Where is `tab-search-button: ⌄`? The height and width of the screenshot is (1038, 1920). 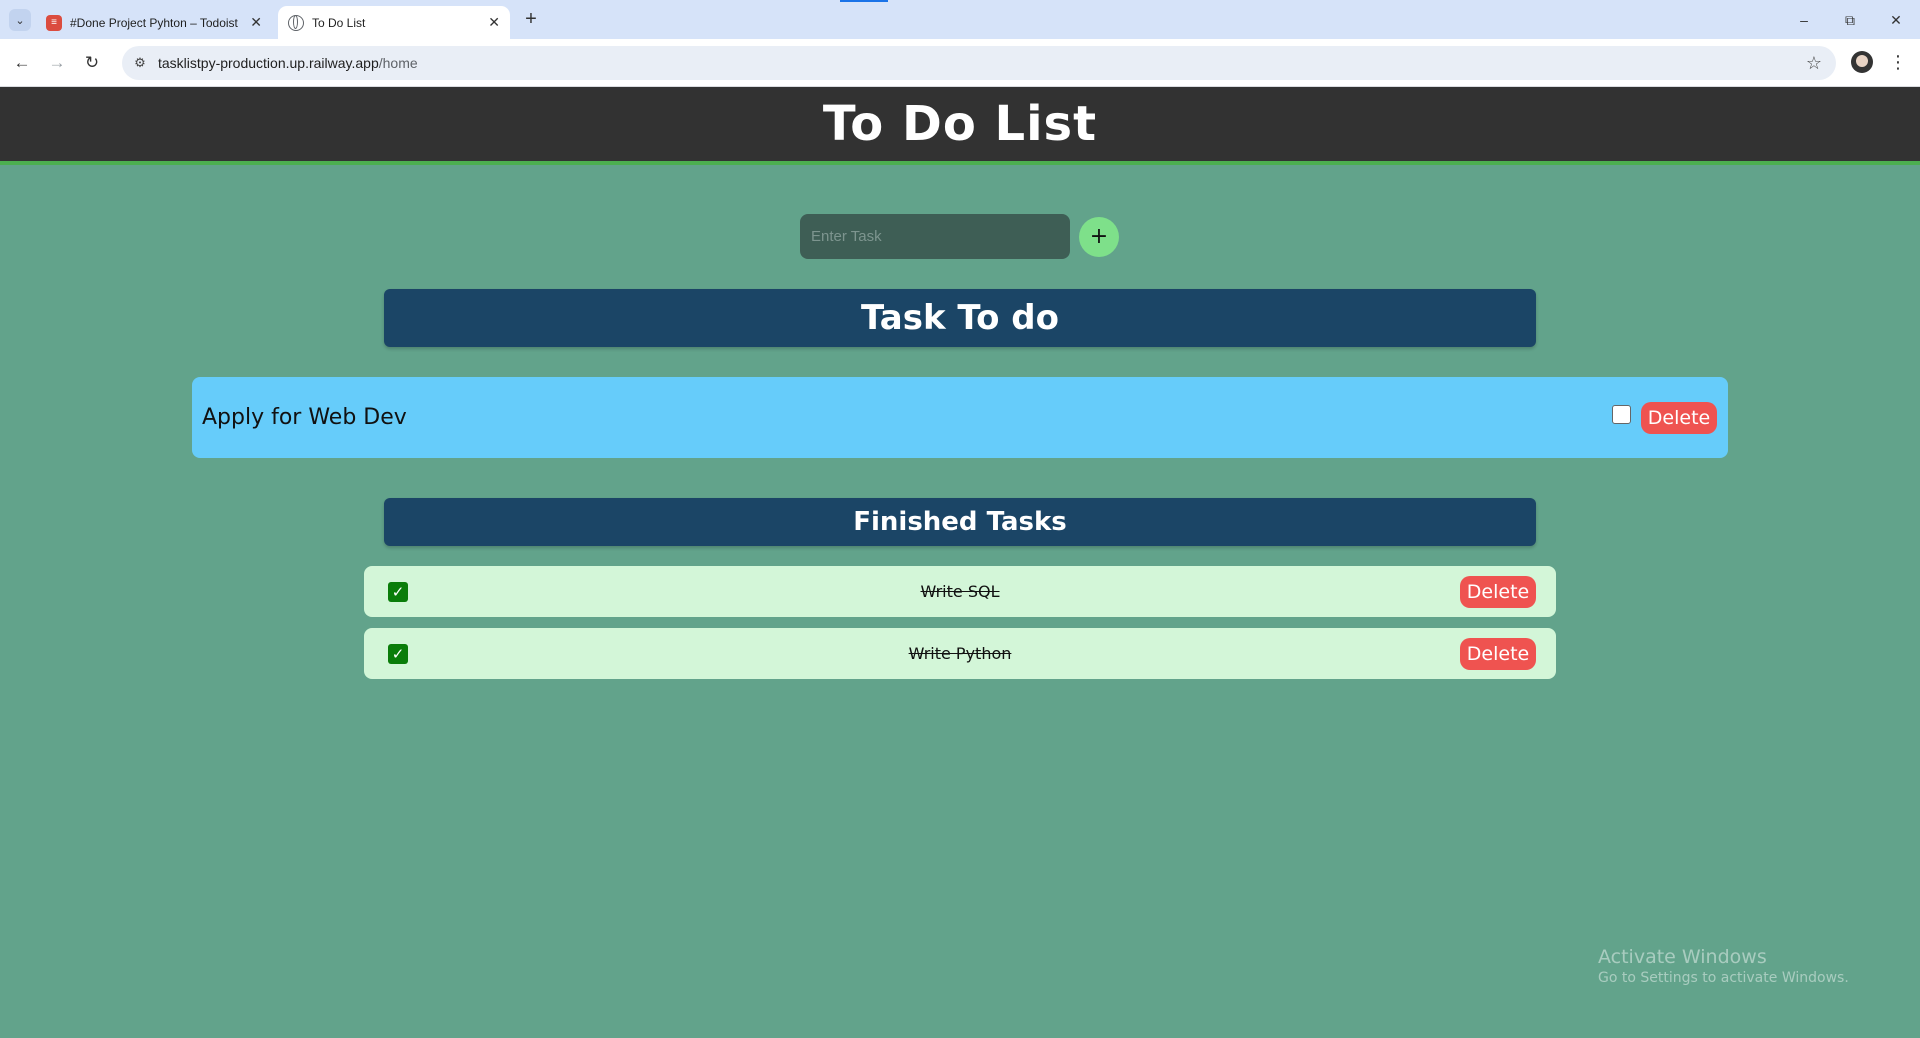
tab-search-button: ⌄ is located at coordinates (20, 20).